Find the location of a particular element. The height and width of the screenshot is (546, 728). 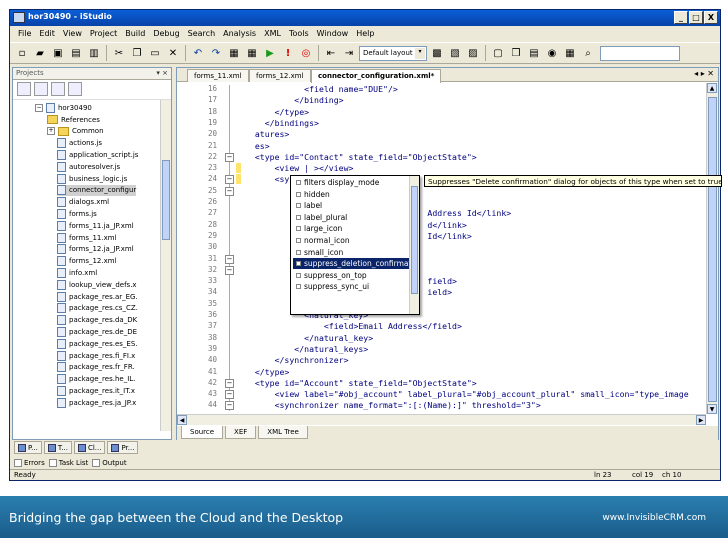

tree-item: connector_configur is located at coordinates (97, 190).